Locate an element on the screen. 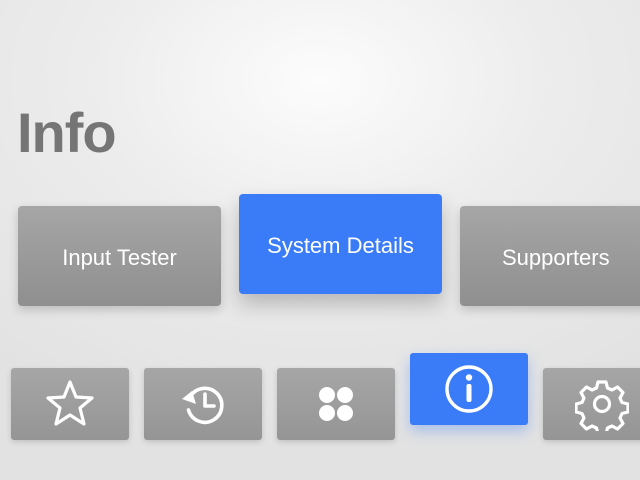 The image size is (640, 480). nav-apps-button is located at coordinates (336, 404).